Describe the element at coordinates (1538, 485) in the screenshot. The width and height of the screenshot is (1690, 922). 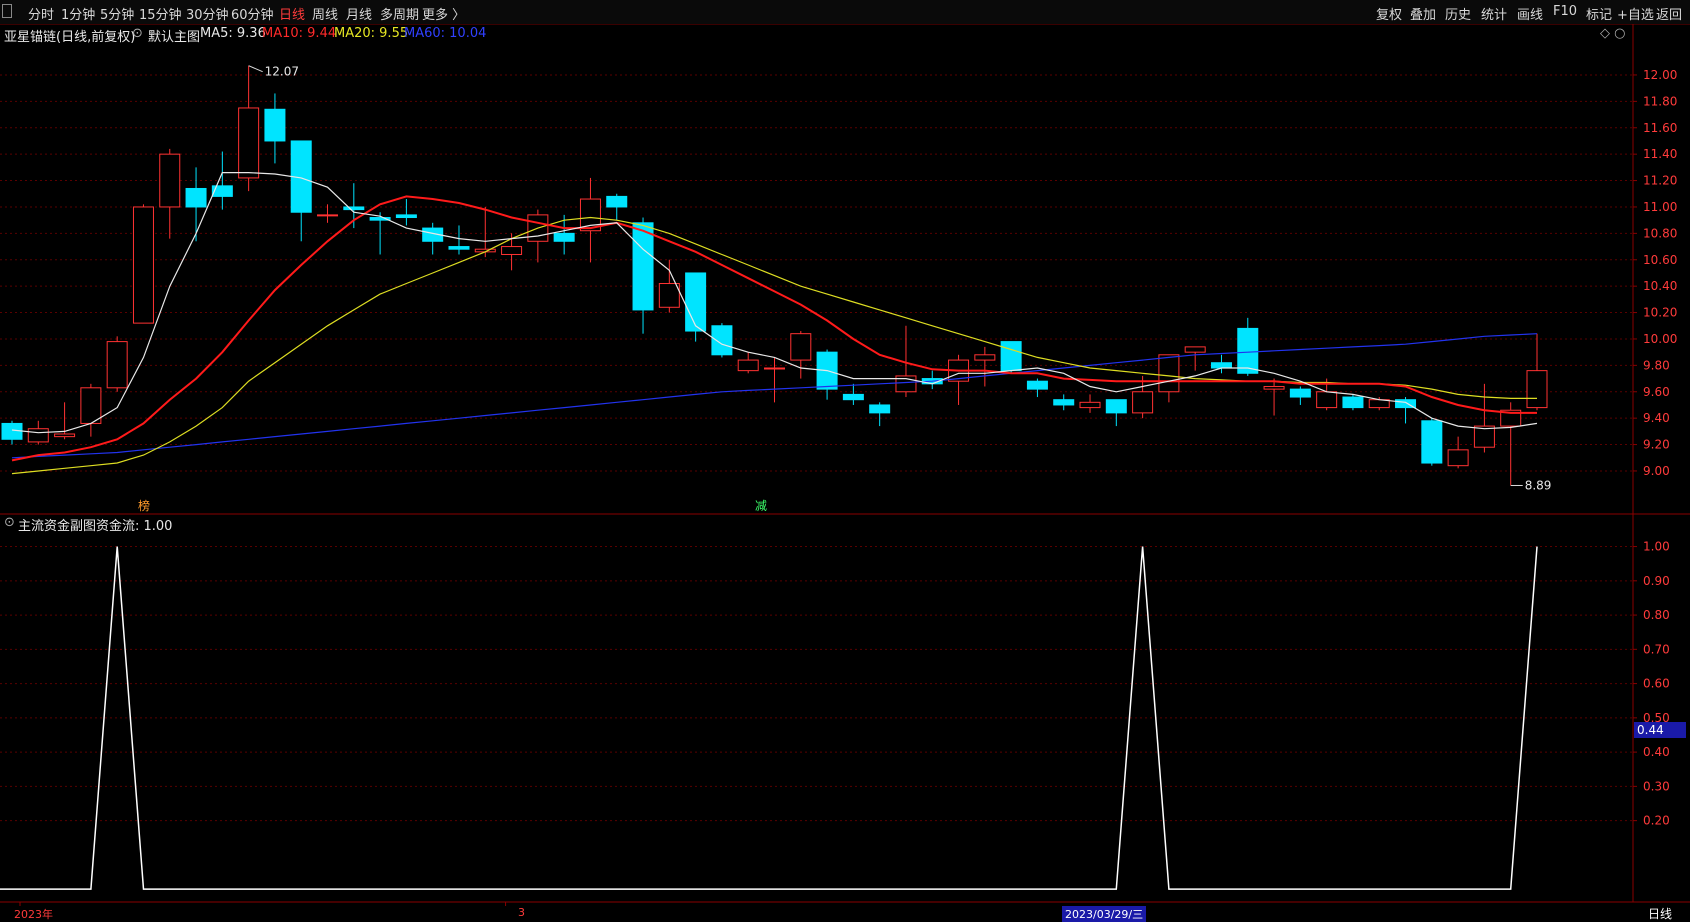
I see `low-price-label: 8.89` at that location.